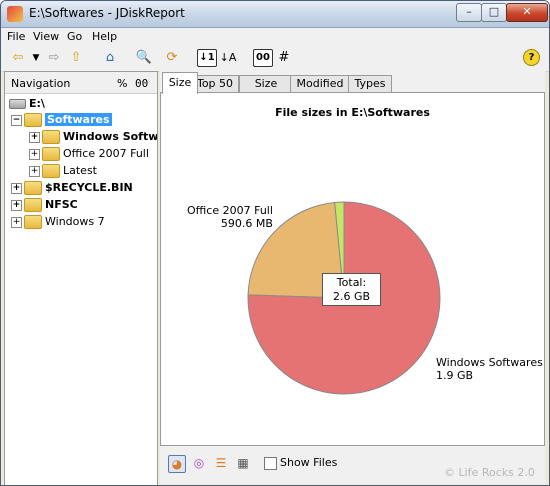  Describe the element at coordinates (141, 83) in the screenshot. I see `number-column-button: 00` at that location.